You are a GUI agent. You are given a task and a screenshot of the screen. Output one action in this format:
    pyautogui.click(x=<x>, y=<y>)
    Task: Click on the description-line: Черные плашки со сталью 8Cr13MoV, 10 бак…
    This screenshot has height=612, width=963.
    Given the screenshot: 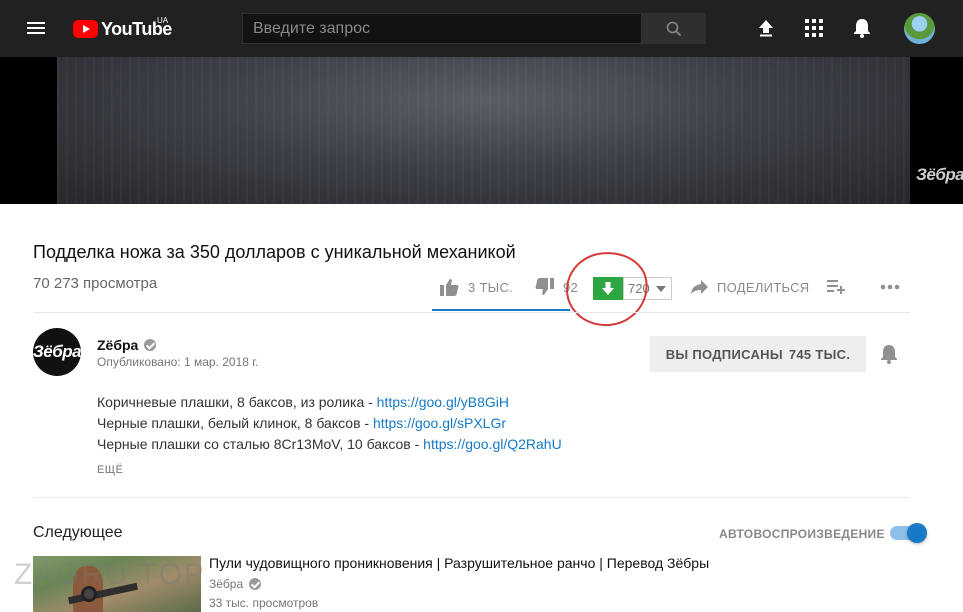 What is the action you would take?
    pyautogui.click(x=329, y=444)
    